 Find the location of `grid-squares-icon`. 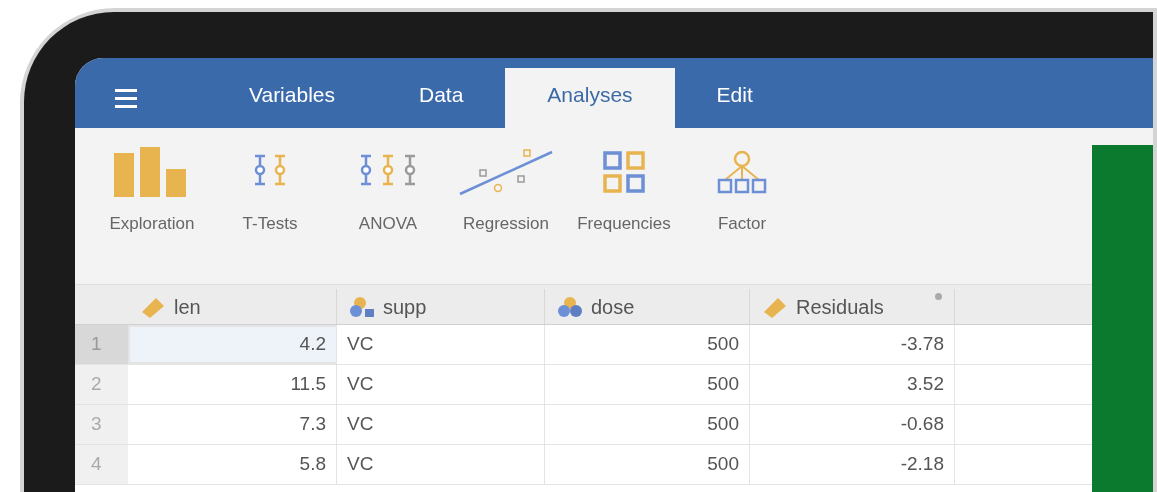

grid-squares-icon is located at coordinates (624, 172).